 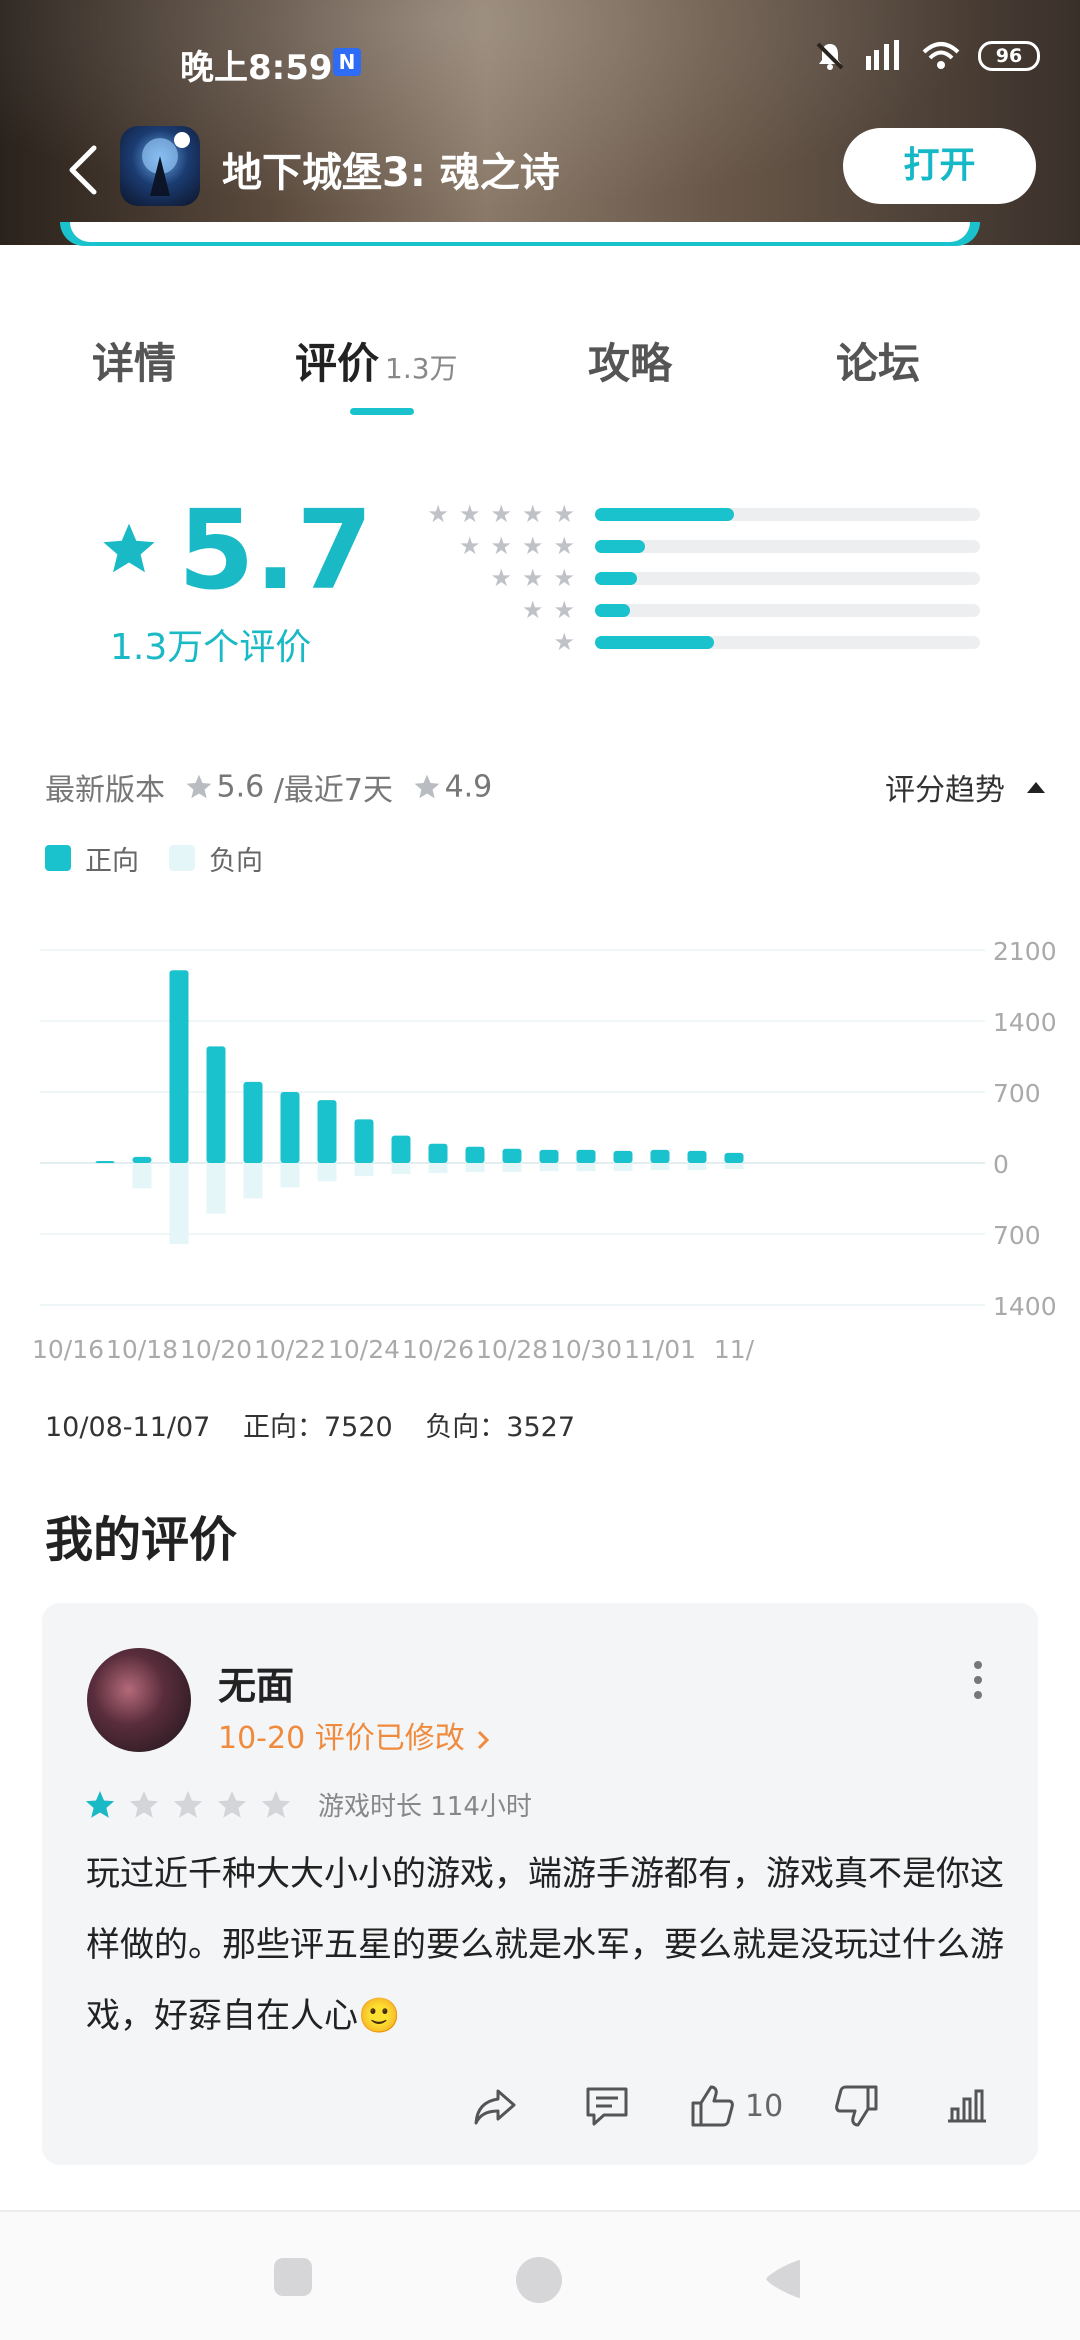 What do you see at coordinates (308, 1804) in the screenshot?
I see `review-star-rating: 游戏时长 114小时` at bounding box center [308, 1804].